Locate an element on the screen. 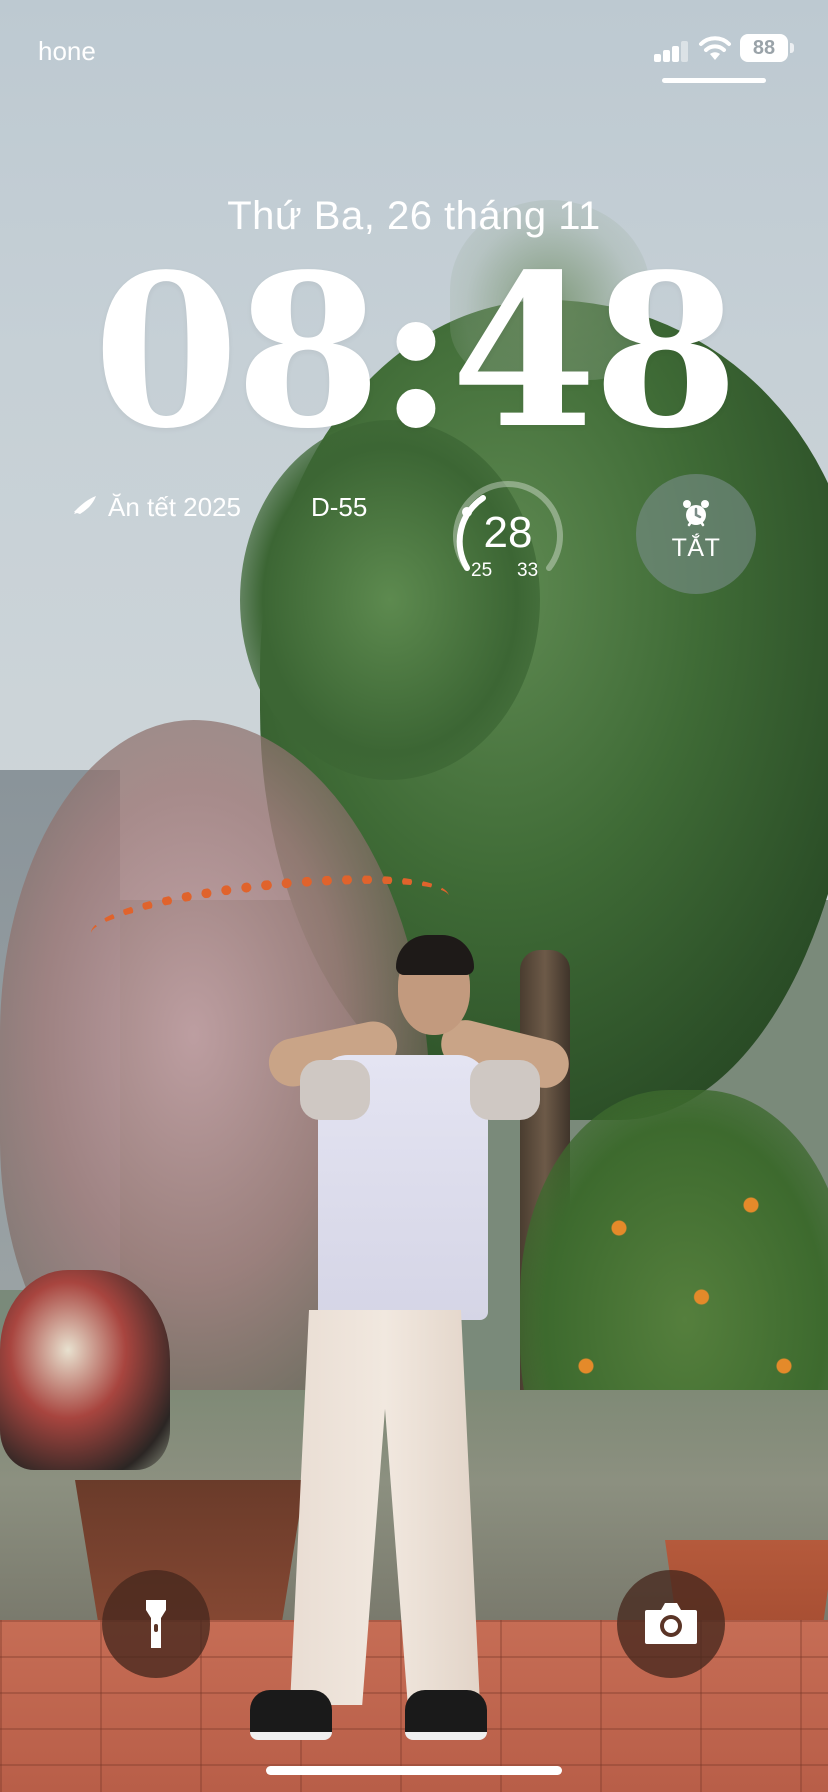 The width and height of the screenshot is (828, 1792). countdown-widget: Ăn tết 2025 is located at coordinates (156, 507).